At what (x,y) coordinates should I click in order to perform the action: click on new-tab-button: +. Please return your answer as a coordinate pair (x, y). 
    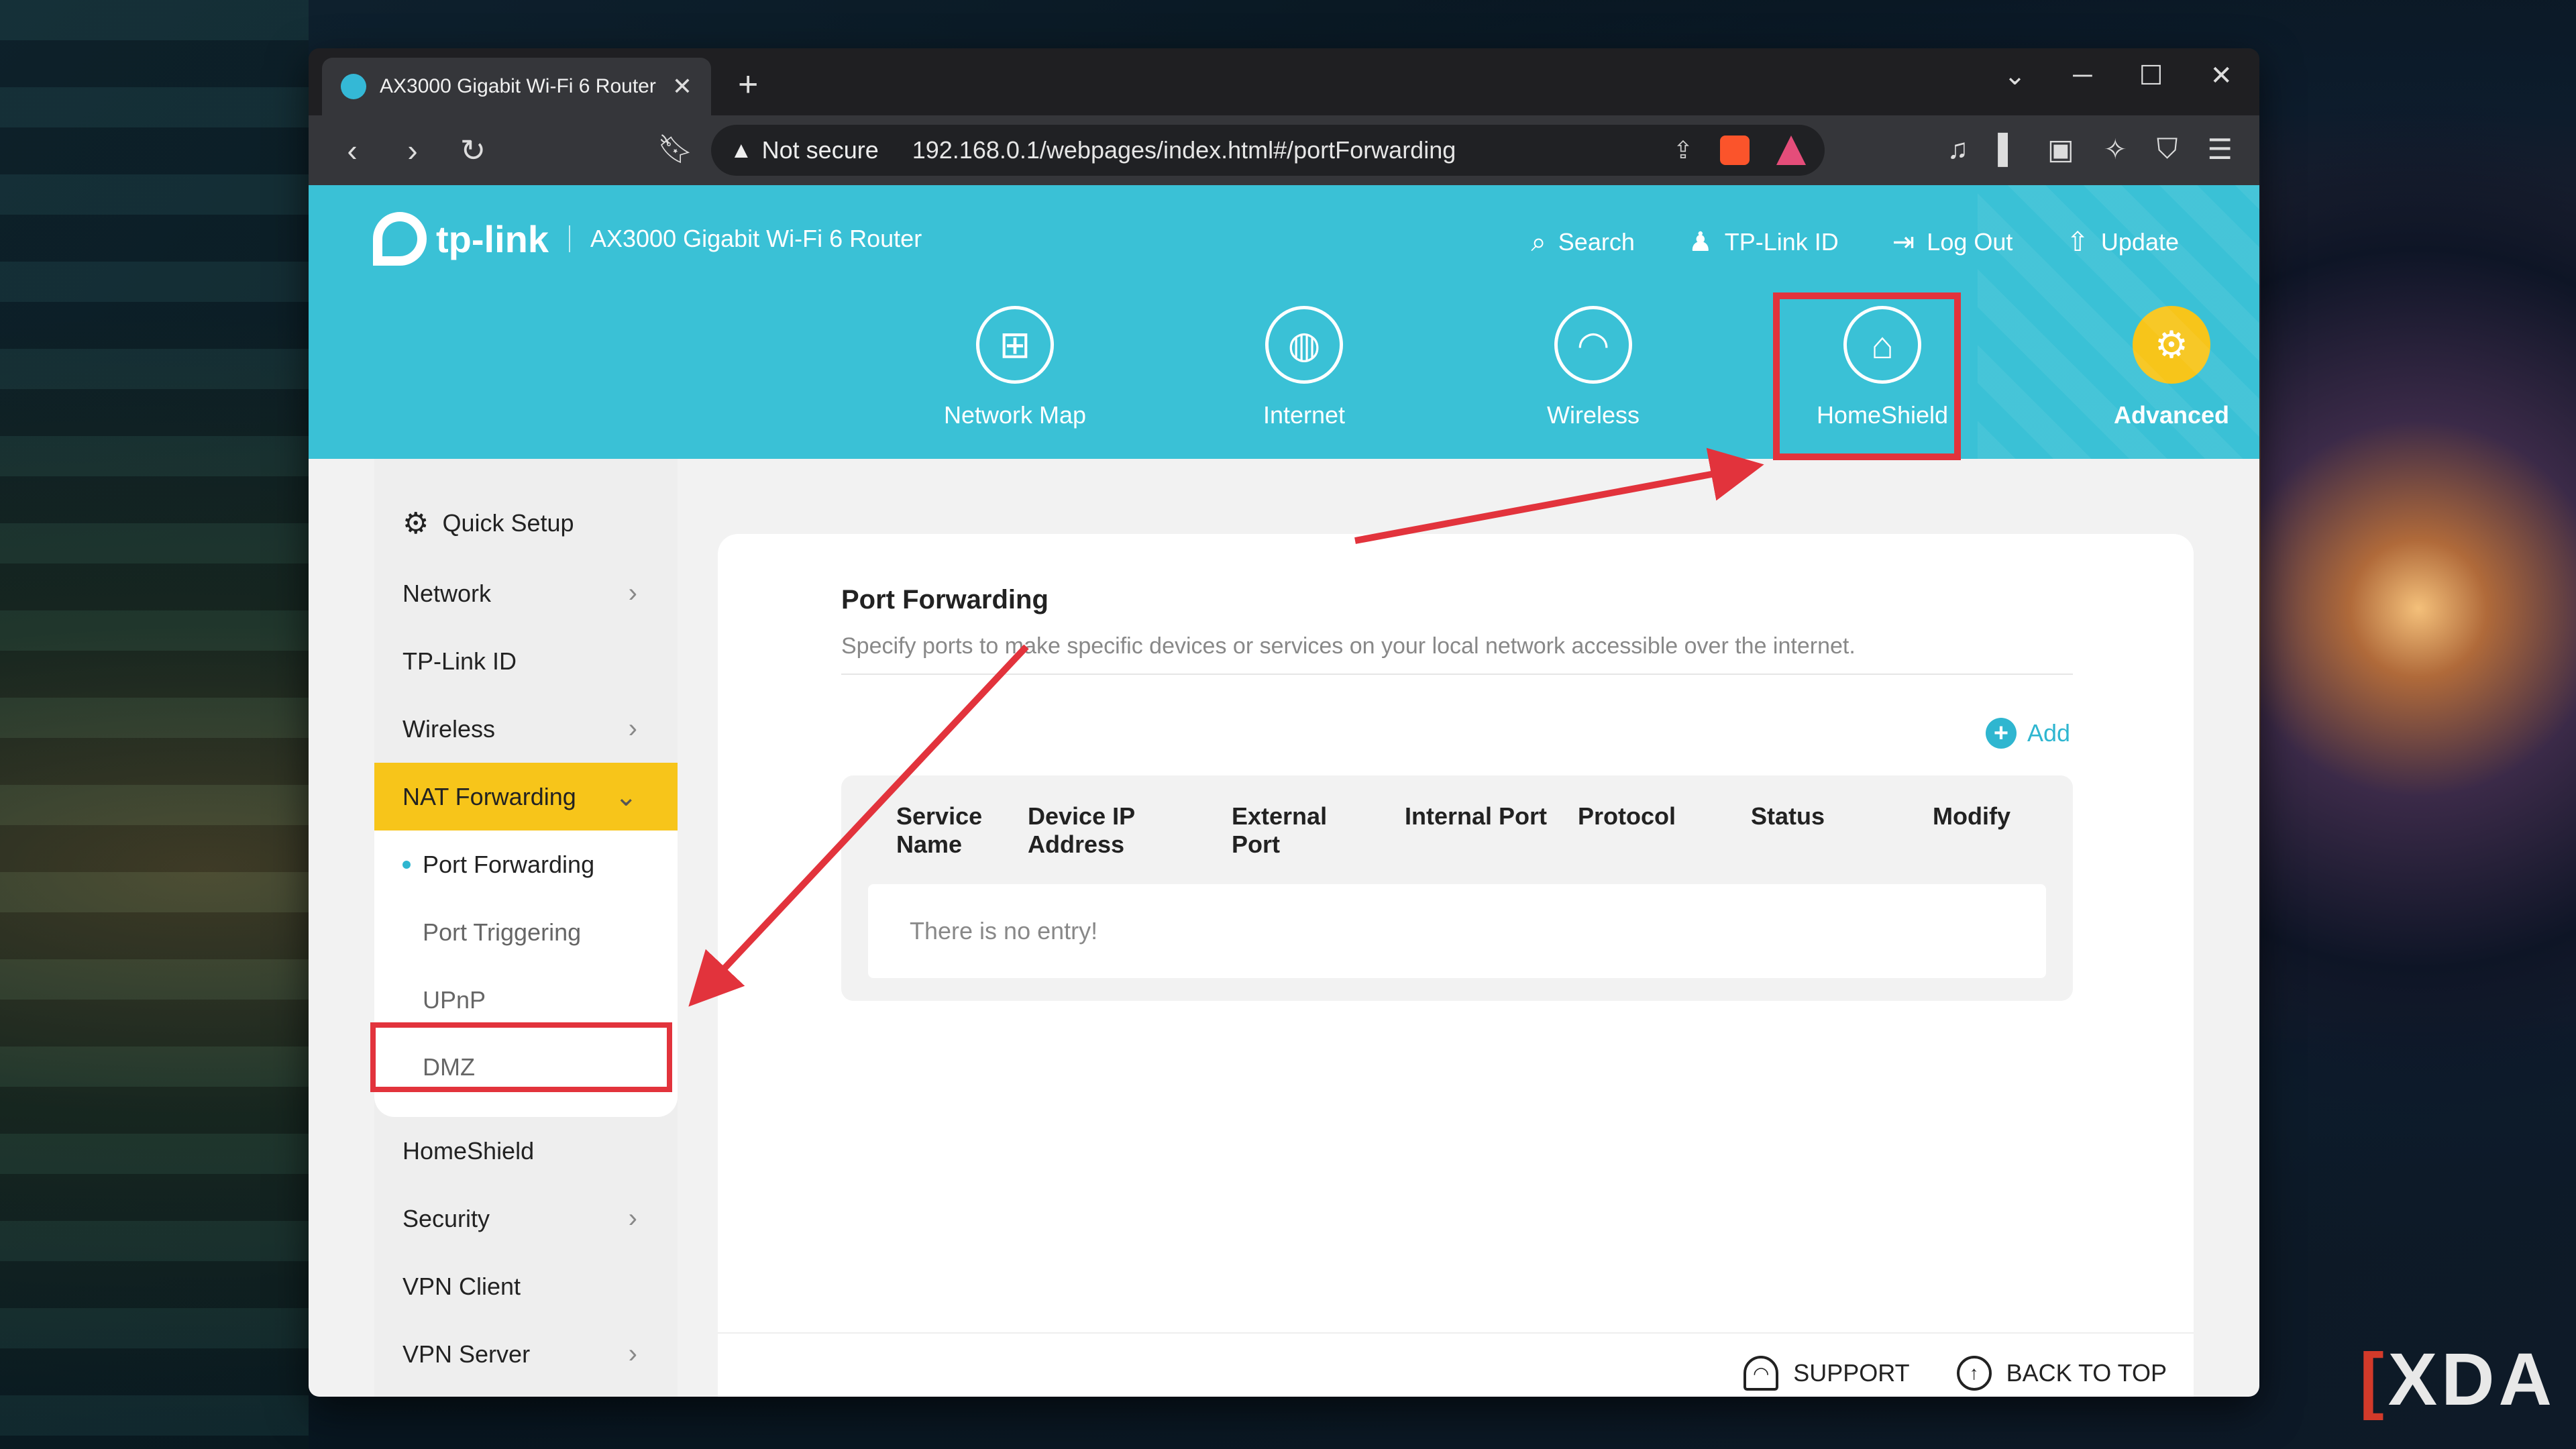
    Looking at the image, I should click on (748, 84).